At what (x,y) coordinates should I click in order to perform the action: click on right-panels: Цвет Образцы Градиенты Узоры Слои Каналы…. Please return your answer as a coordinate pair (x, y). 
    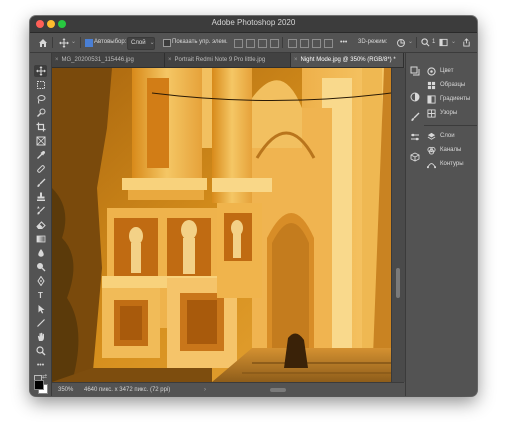
    Looking at the image, I should click on (450, 224).